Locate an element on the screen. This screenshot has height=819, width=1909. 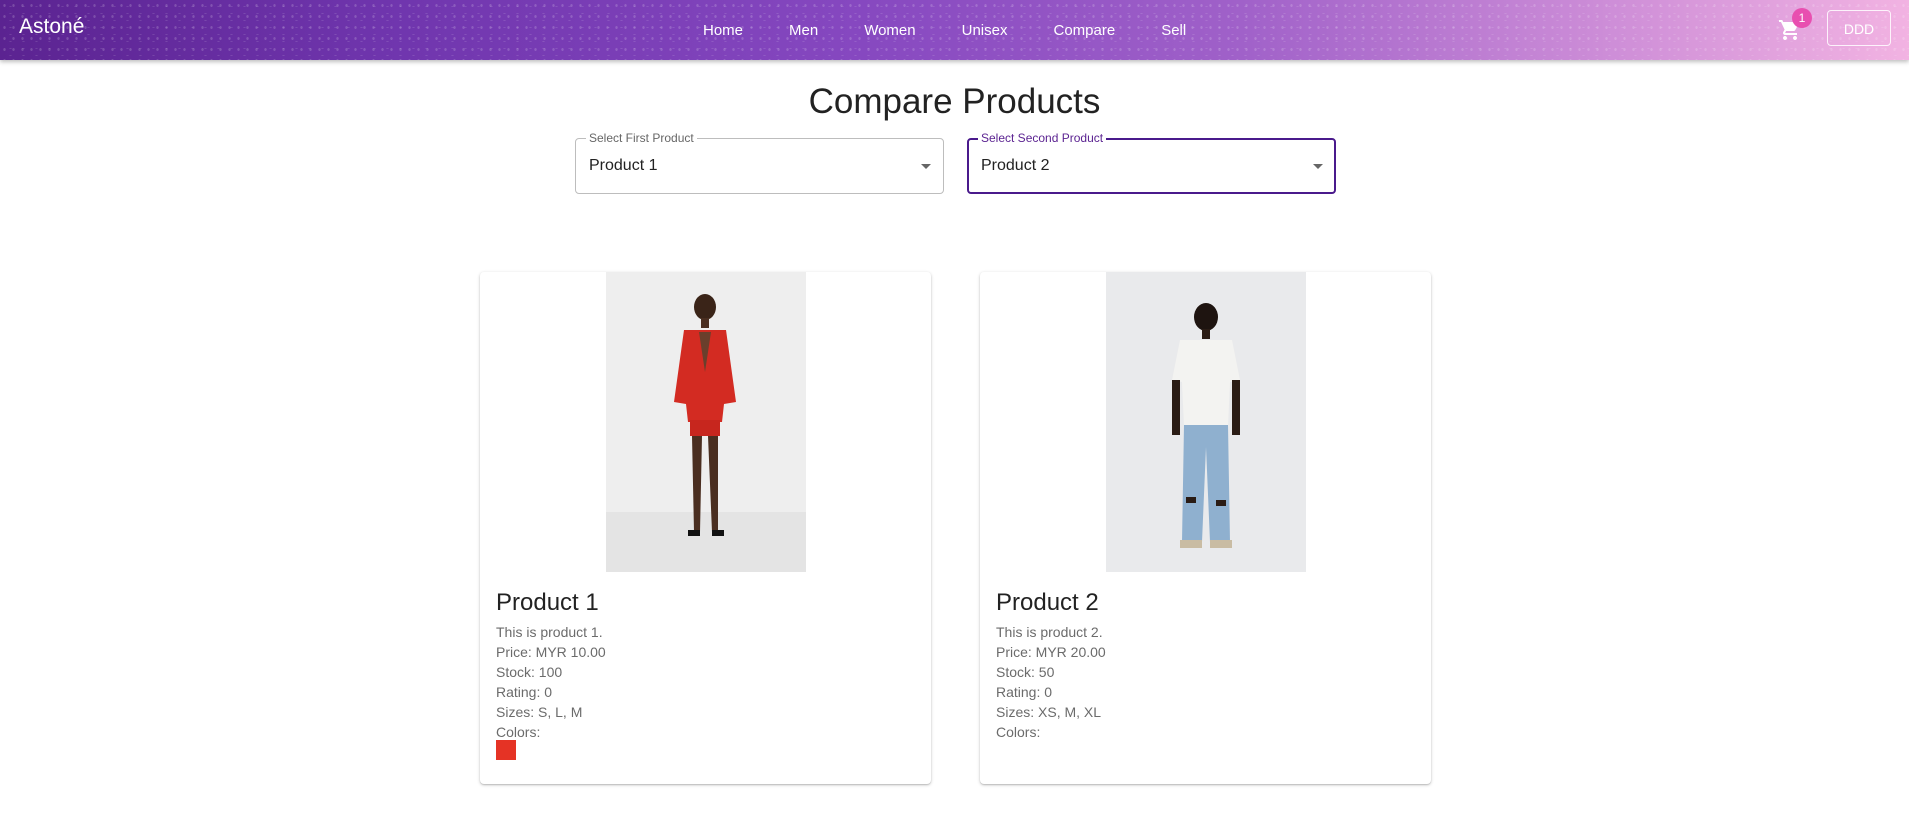
product-name: Product 2 is located at coordinates (1047, 602).